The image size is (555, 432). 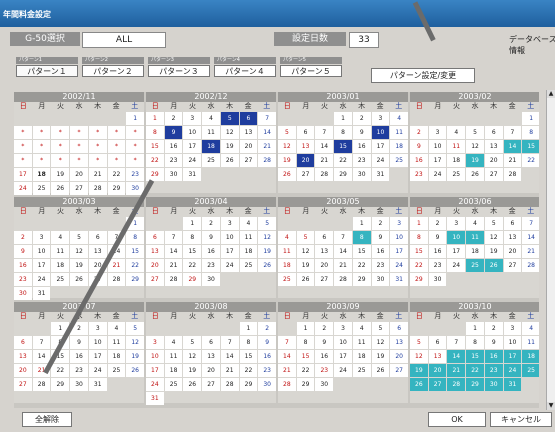 I want to click on day-cell: 31, so click(x=399, y=279).